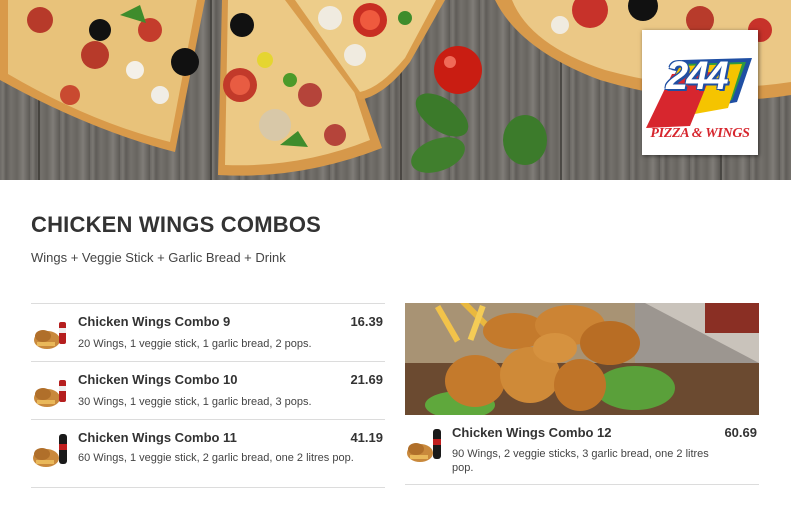 The width and height of the screenshot is (791, 508). Describe the element at coordinates (532, 432) in the screenshot. I see `item-name: Chicken Wings Combo 12` at that location.